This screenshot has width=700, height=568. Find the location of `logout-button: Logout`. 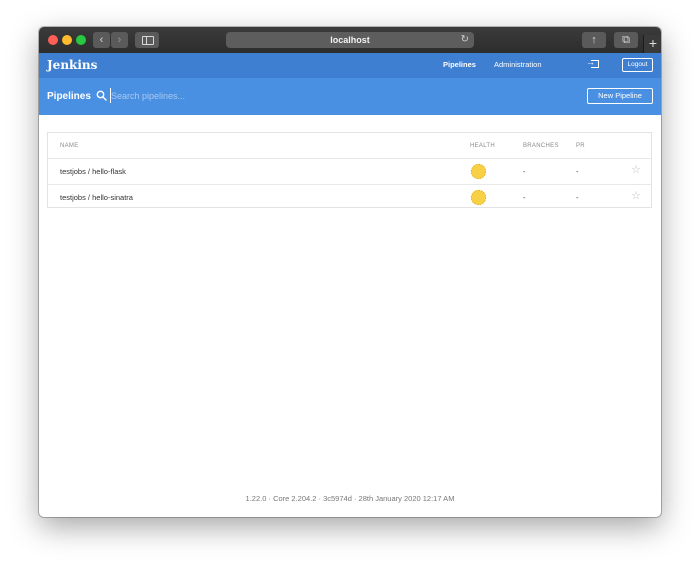

logout-button: Logout is located at coordinates (637, 65).